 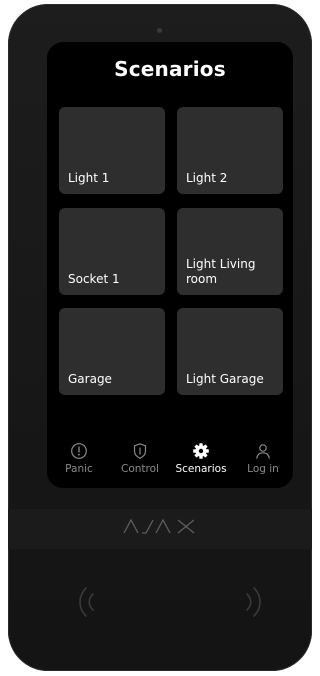 I want to click on nav-label: Log in, so click(x=263, y=469).